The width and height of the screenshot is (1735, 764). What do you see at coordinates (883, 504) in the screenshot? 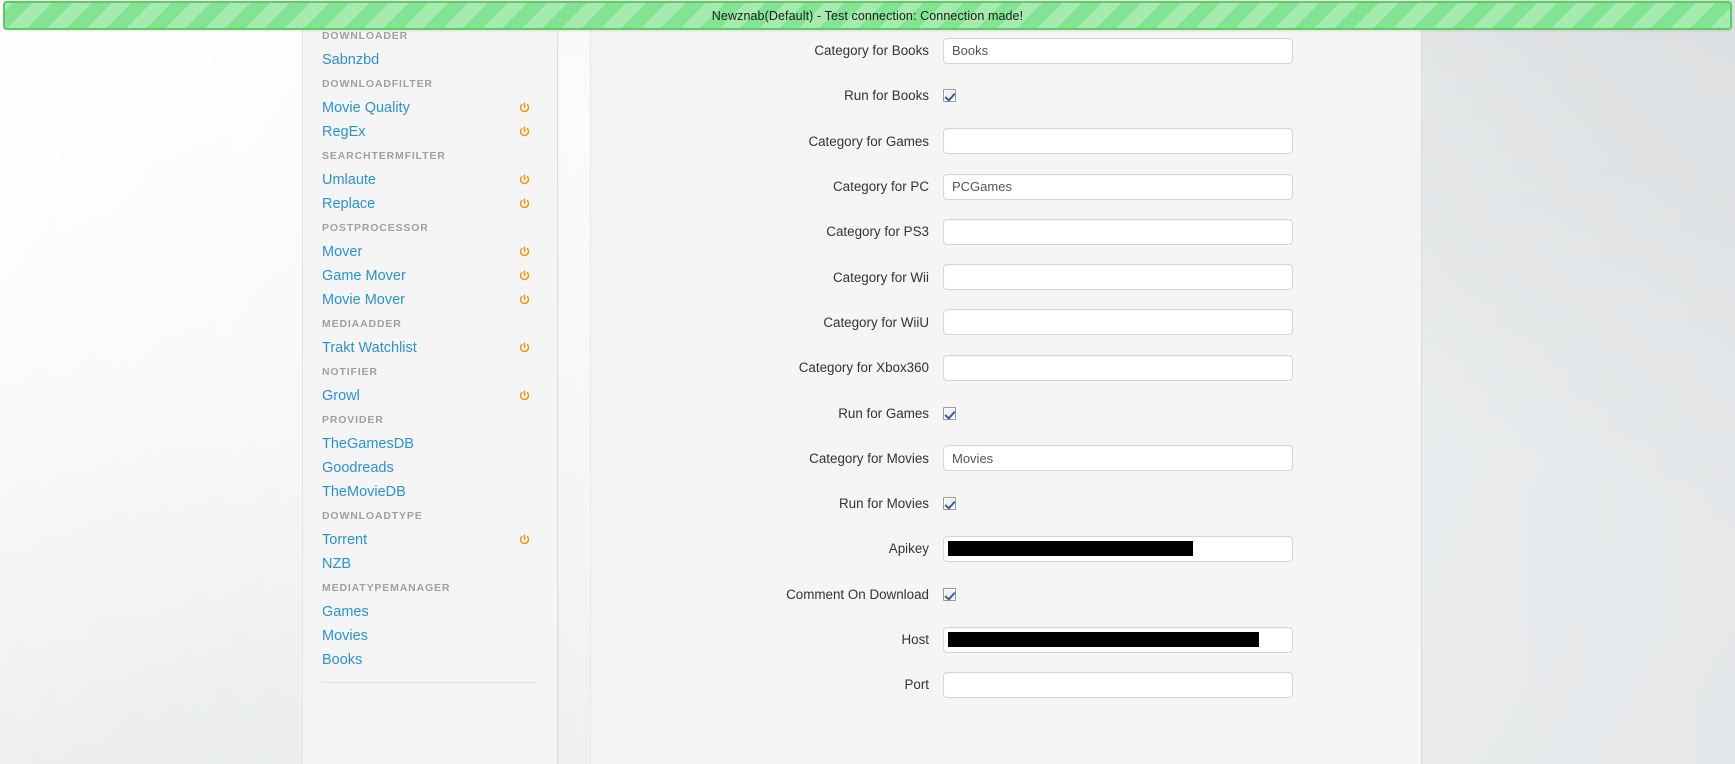
I see `field-label: Run for Movies` at bounding box center [883, 504].